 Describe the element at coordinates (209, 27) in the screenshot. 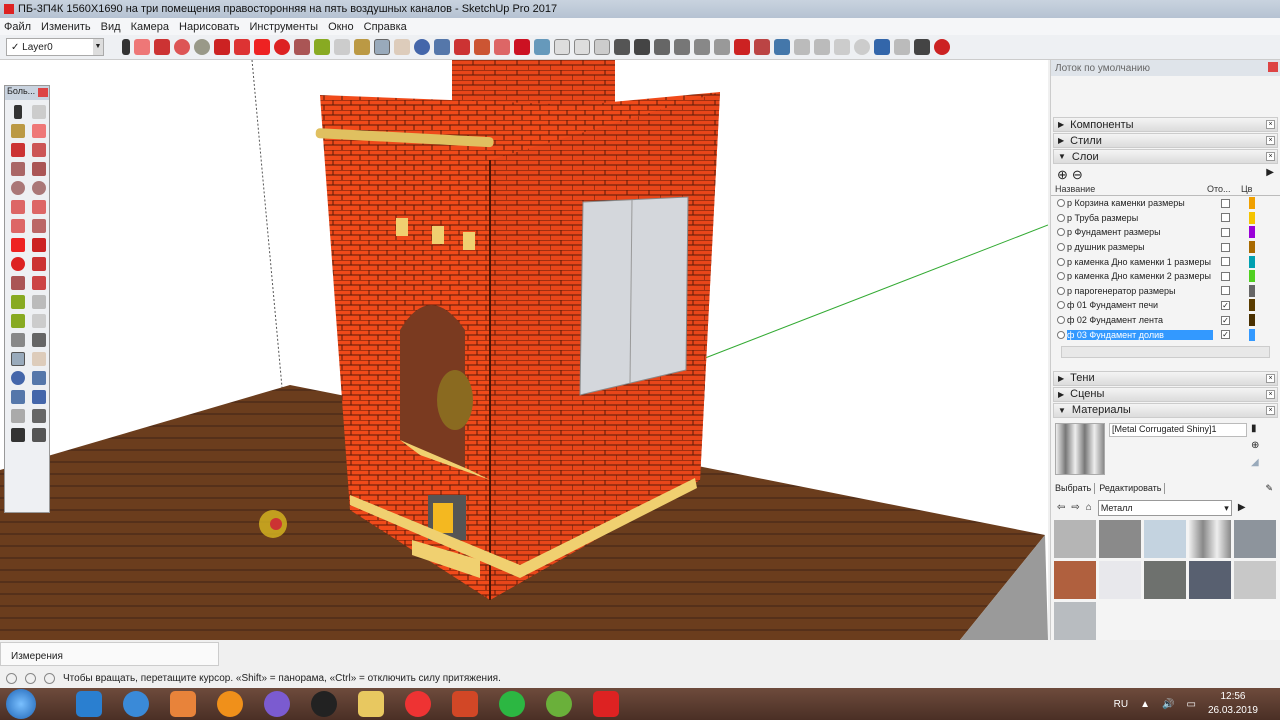

I see `menu-draw: Нарисовать` at that location.